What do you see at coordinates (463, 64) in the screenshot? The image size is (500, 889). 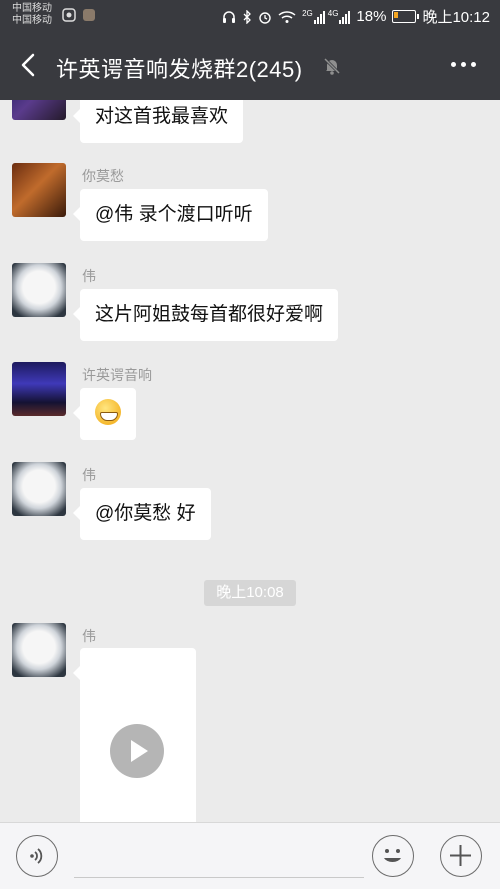 I see `more-dots-icon` at bounding box center [463, 64].